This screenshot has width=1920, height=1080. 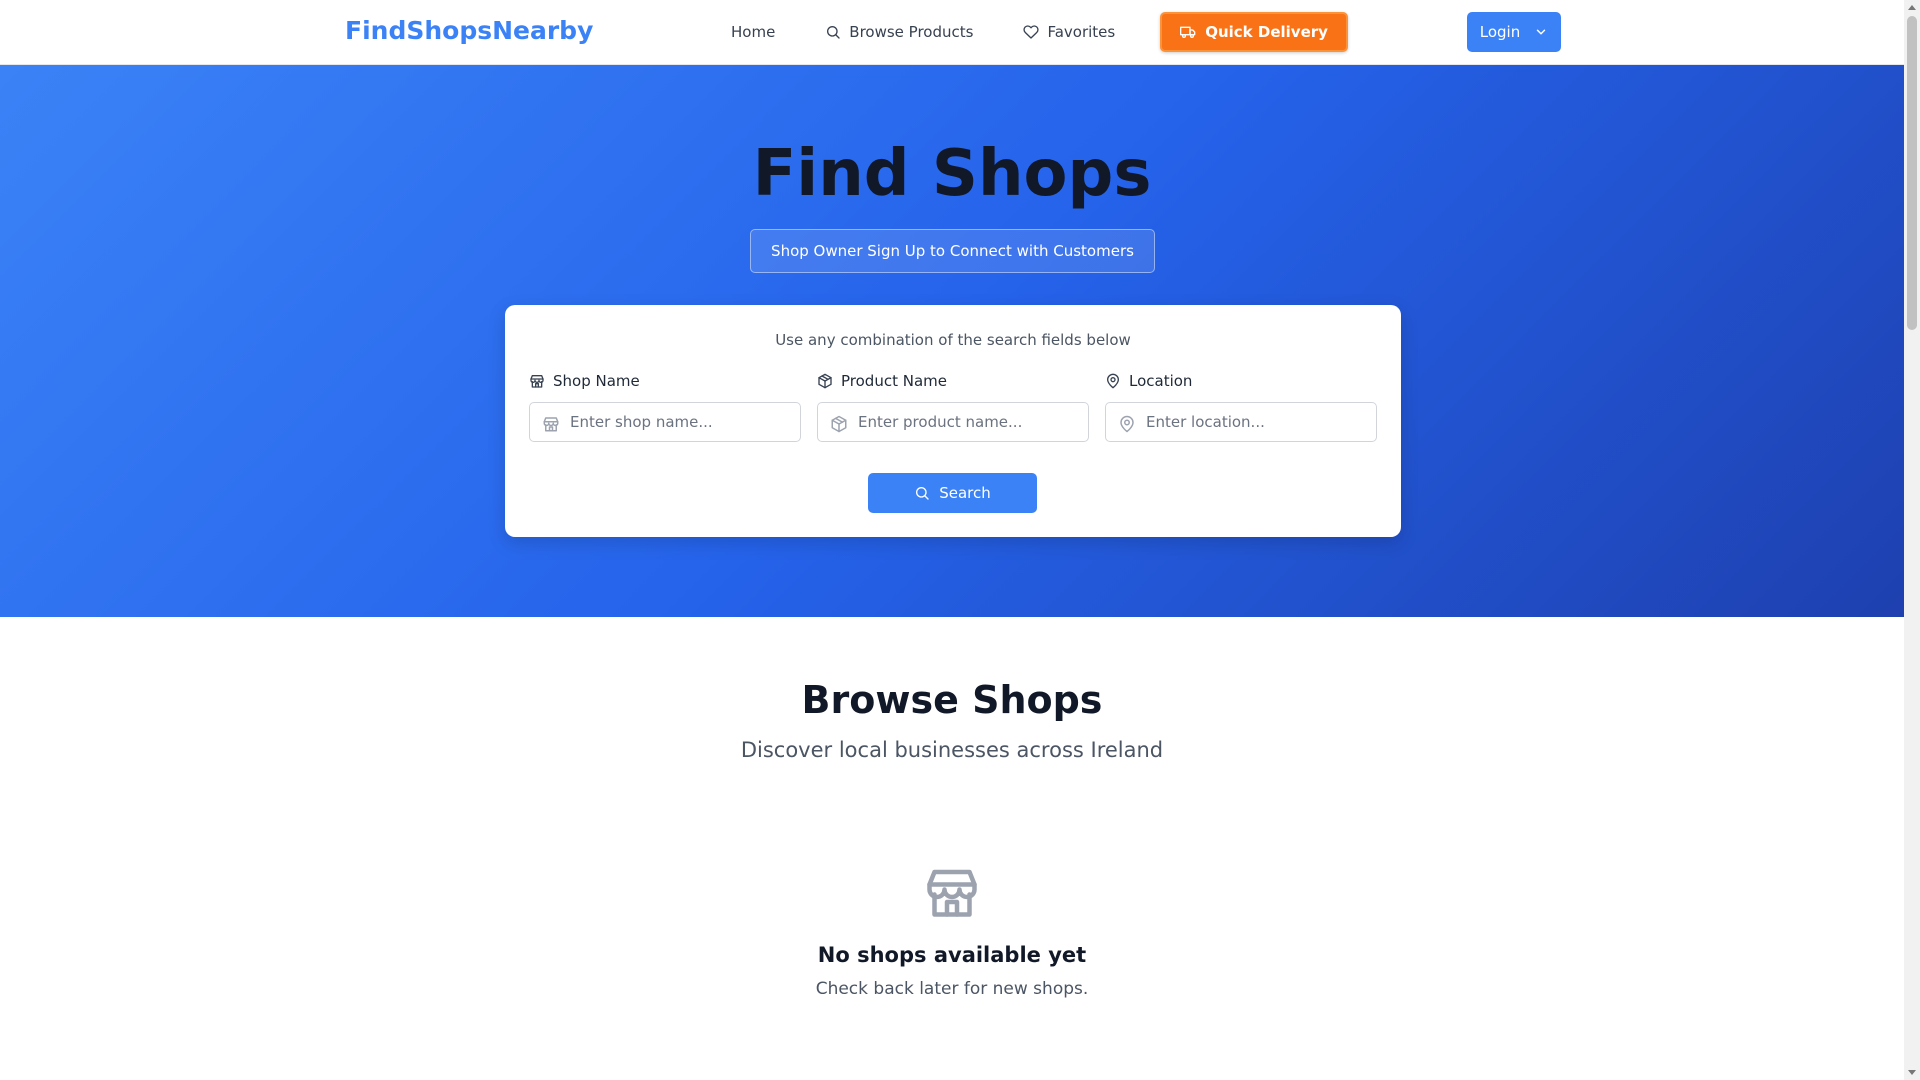 What do you see at coordinates (965, 493) in the screenshot?
I see `search-button-label: Search` at bounding box center [965, 493].